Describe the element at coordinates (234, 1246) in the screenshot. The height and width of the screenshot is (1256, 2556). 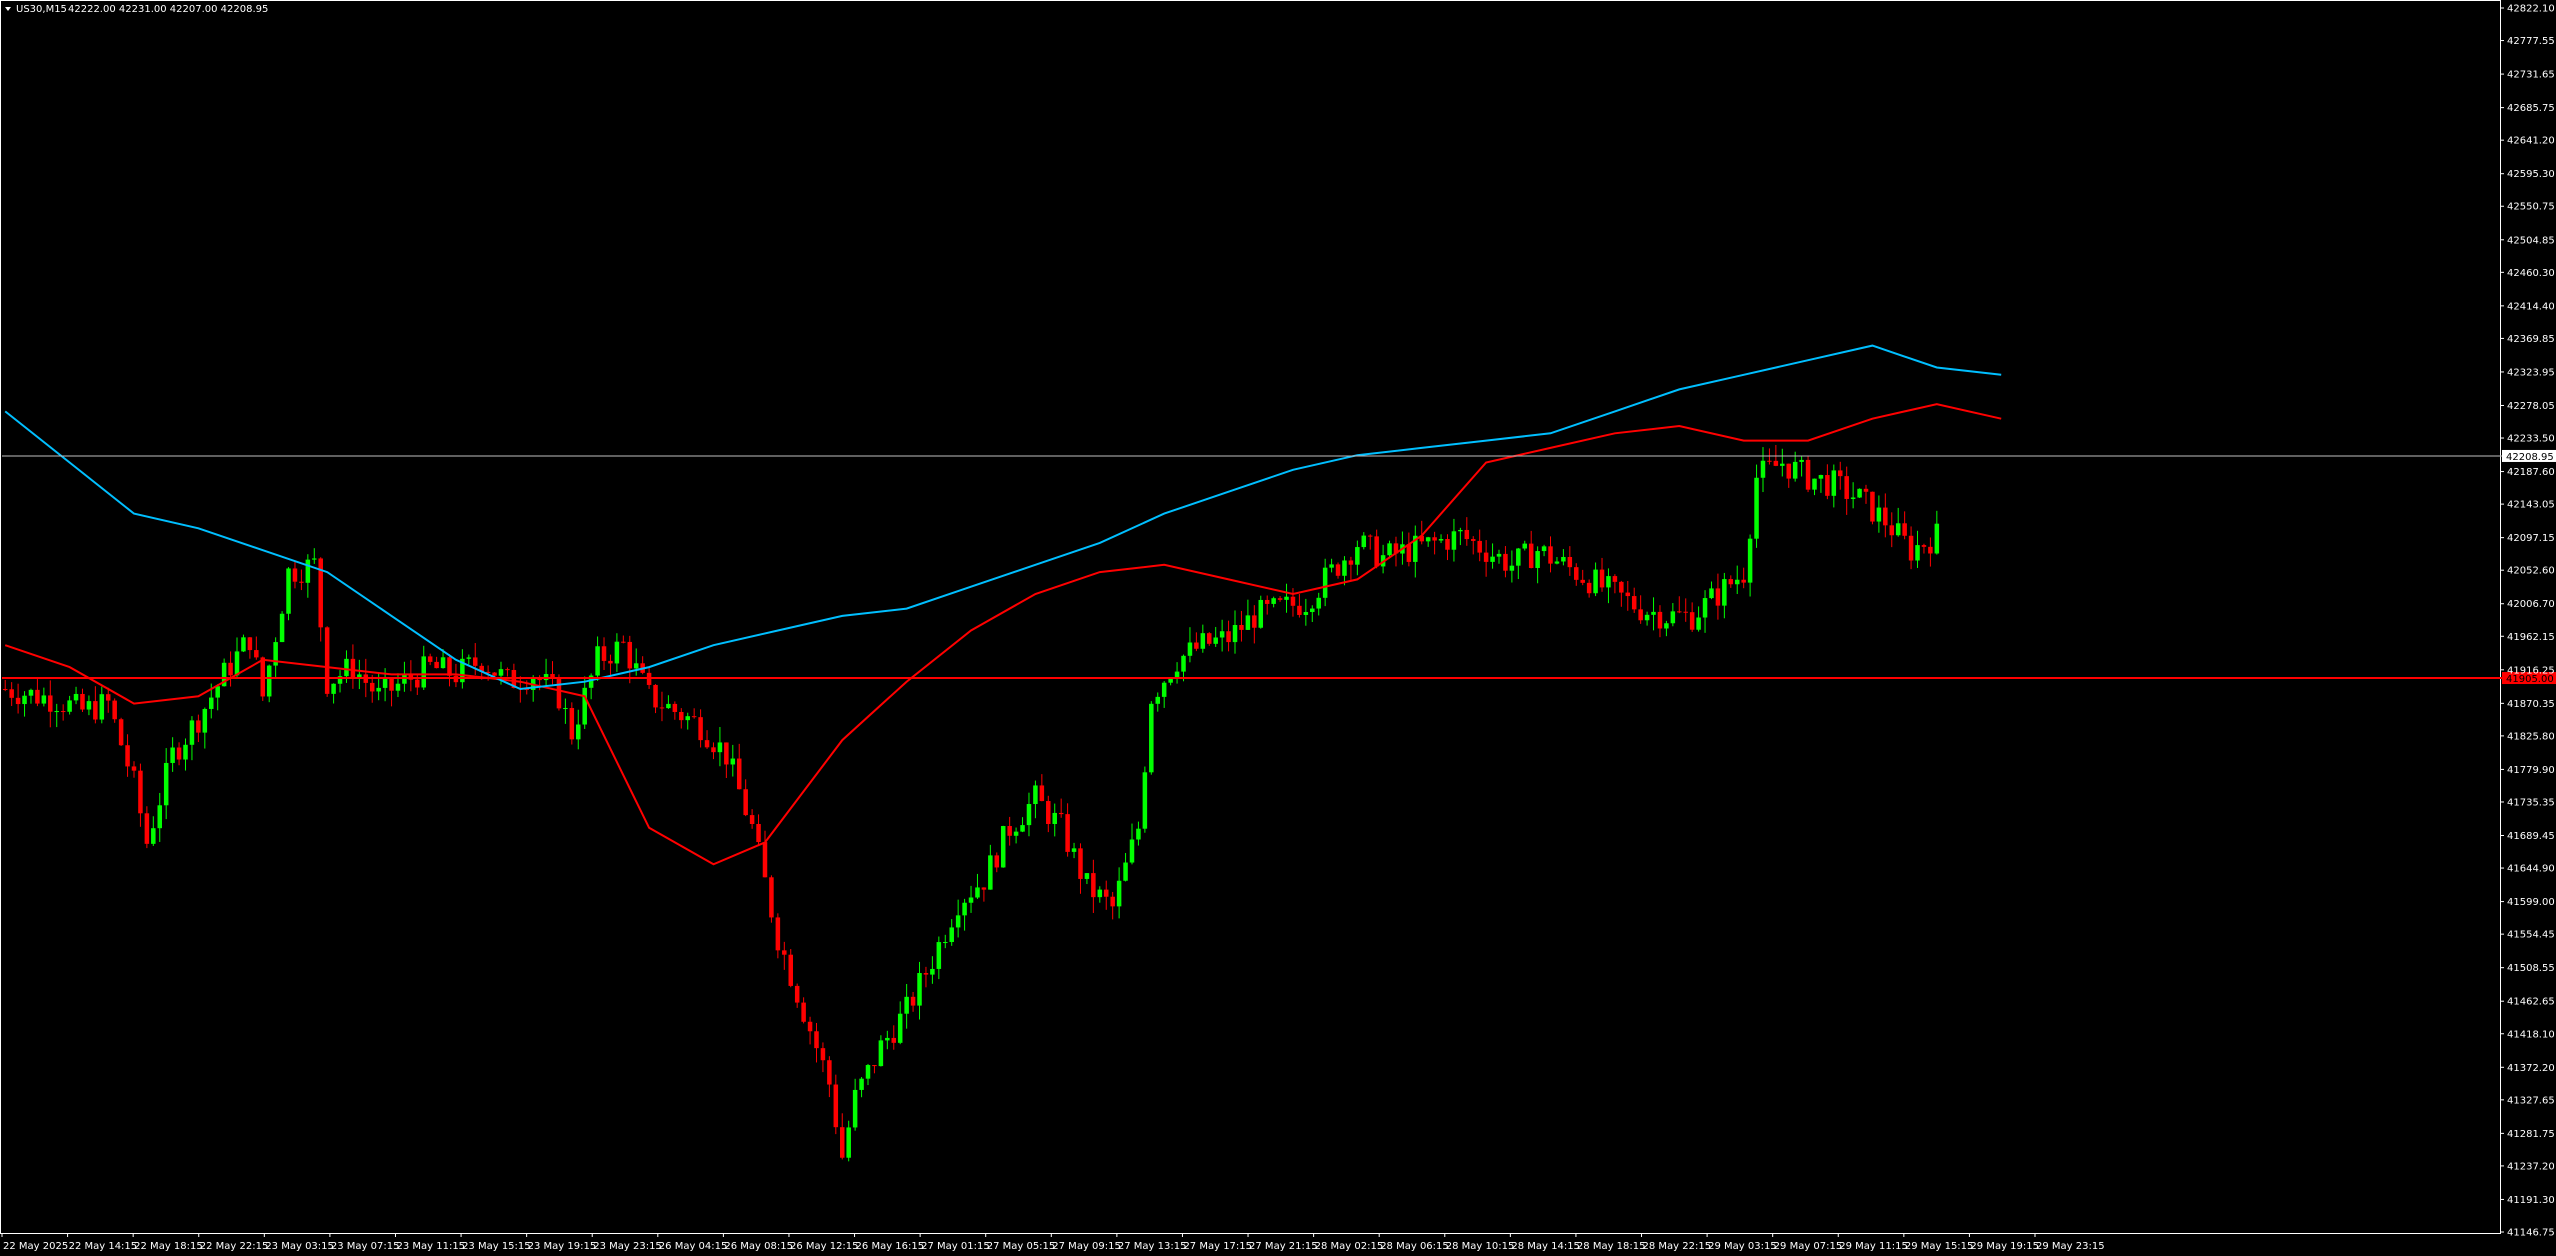
I see `x-tick-label: 22 May 22:15` at that location.